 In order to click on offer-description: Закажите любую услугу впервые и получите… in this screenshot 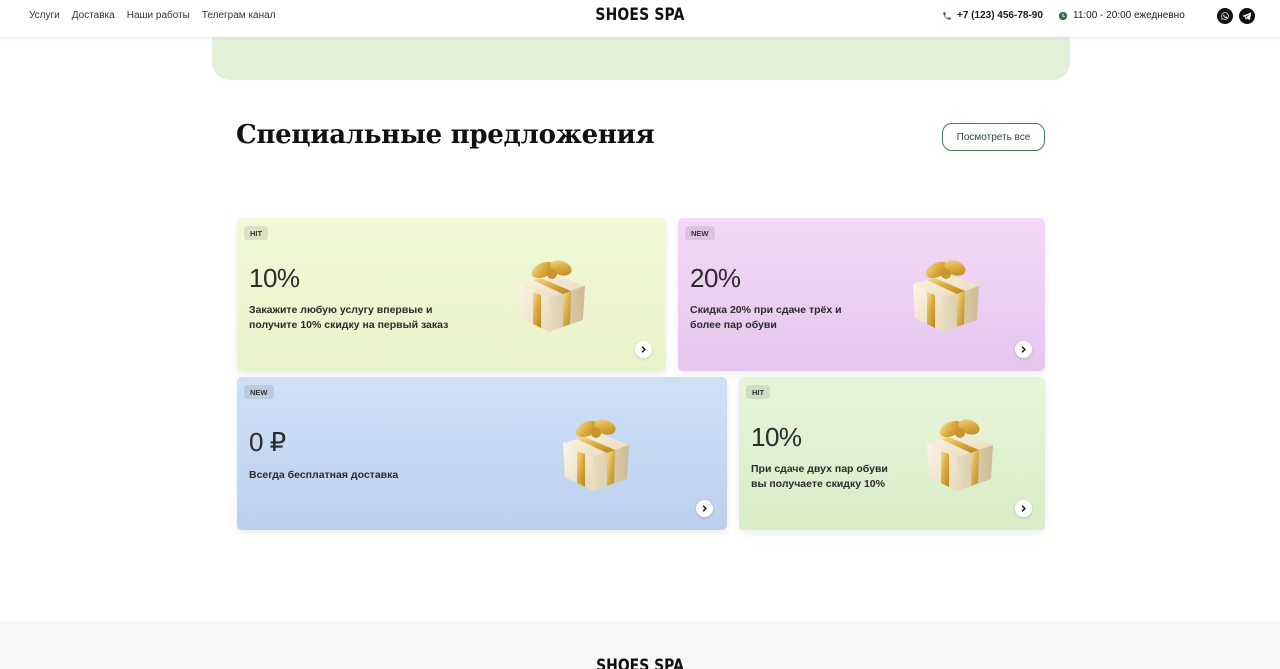, I will do `click(349, 317)`.